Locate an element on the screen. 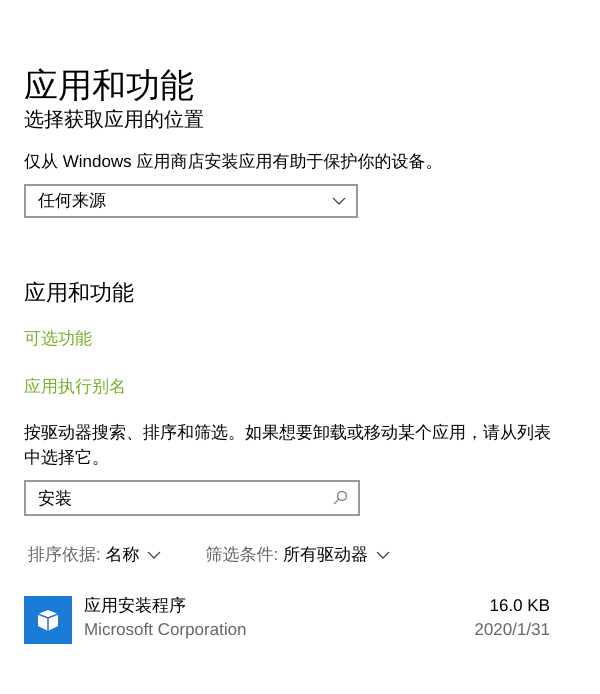 The image size is (600, 694). sort-dropdown: 排序依据: 名称 is located at coordinates (95, 555).